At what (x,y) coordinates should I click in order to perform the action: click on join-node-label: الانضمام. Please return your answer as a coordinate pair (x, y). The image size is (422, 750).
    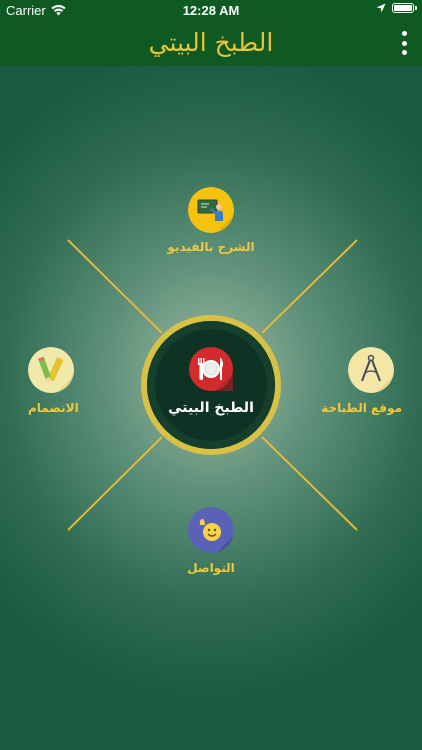
    Looking at the image, I should click on (88, 408).